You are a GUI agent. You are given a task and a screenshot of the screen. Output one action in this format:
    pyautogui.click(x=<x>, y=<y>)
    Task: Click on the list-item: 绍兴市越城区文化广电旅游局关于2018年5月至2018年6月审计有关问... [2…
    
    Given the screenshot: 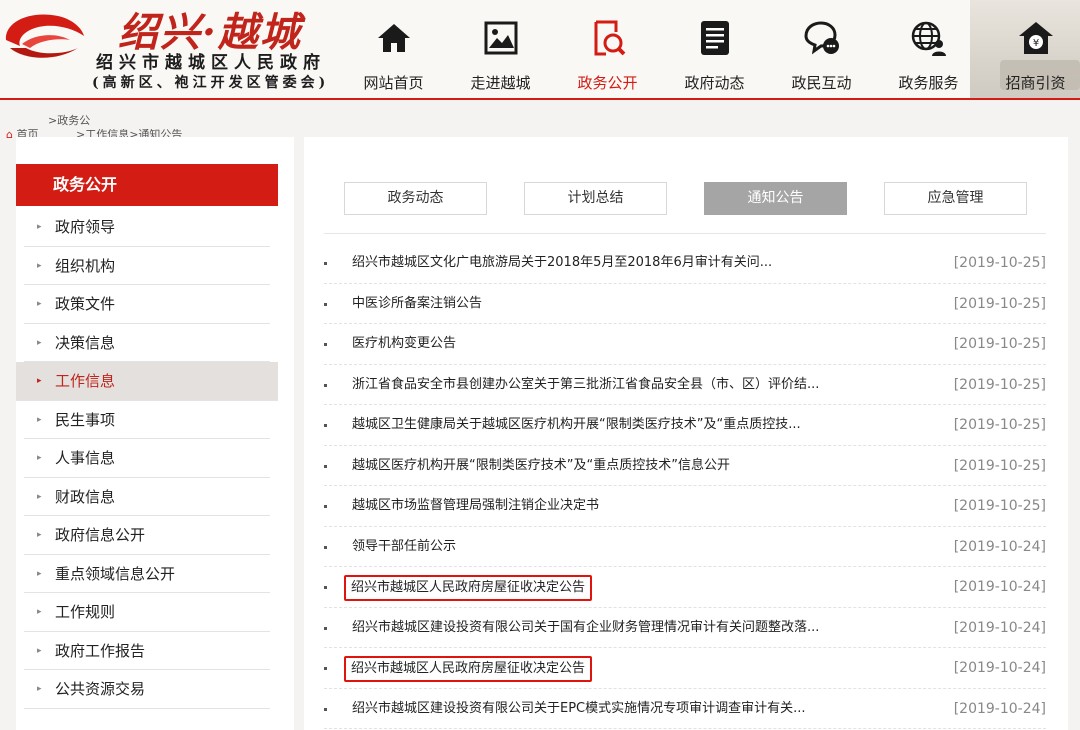 What is the action you would take?
    pyautogui.click(x=685, y=263)
    